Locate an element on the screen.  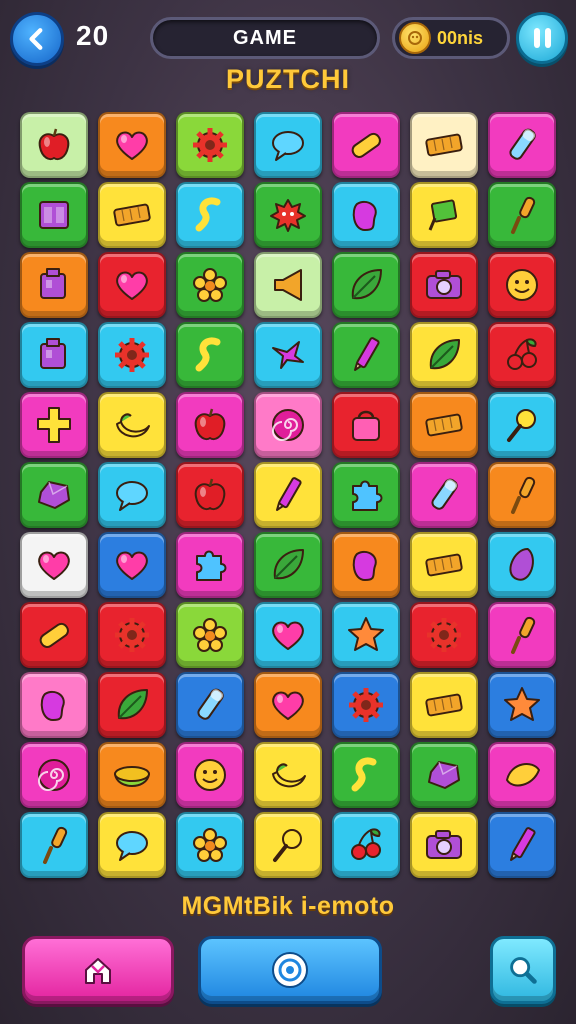
target-icon is located at coordinates (290, 970).